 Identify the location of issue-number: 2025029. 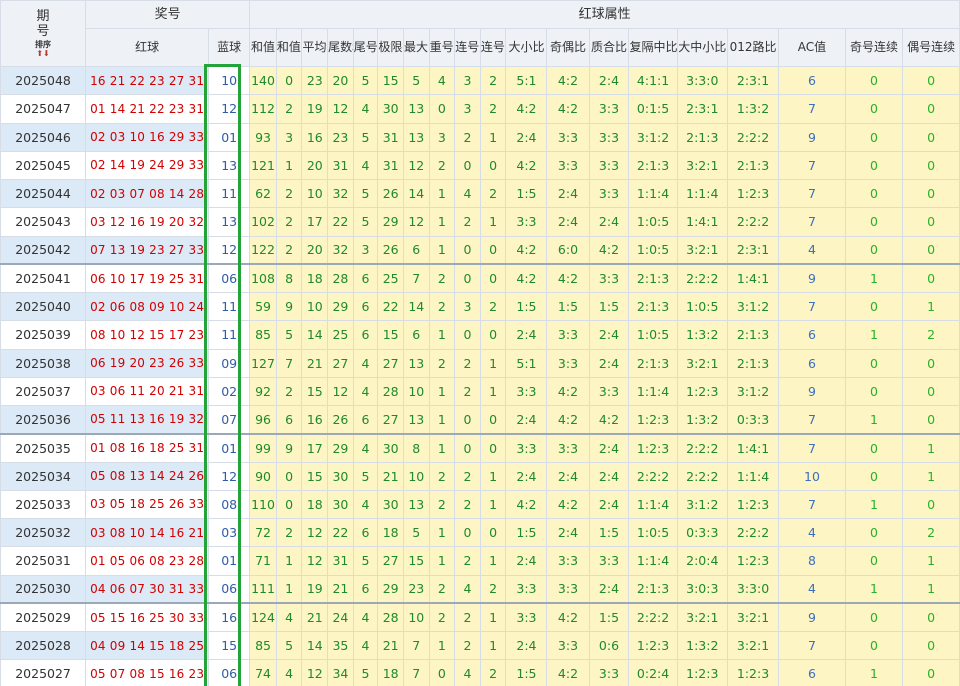
(43, 617).